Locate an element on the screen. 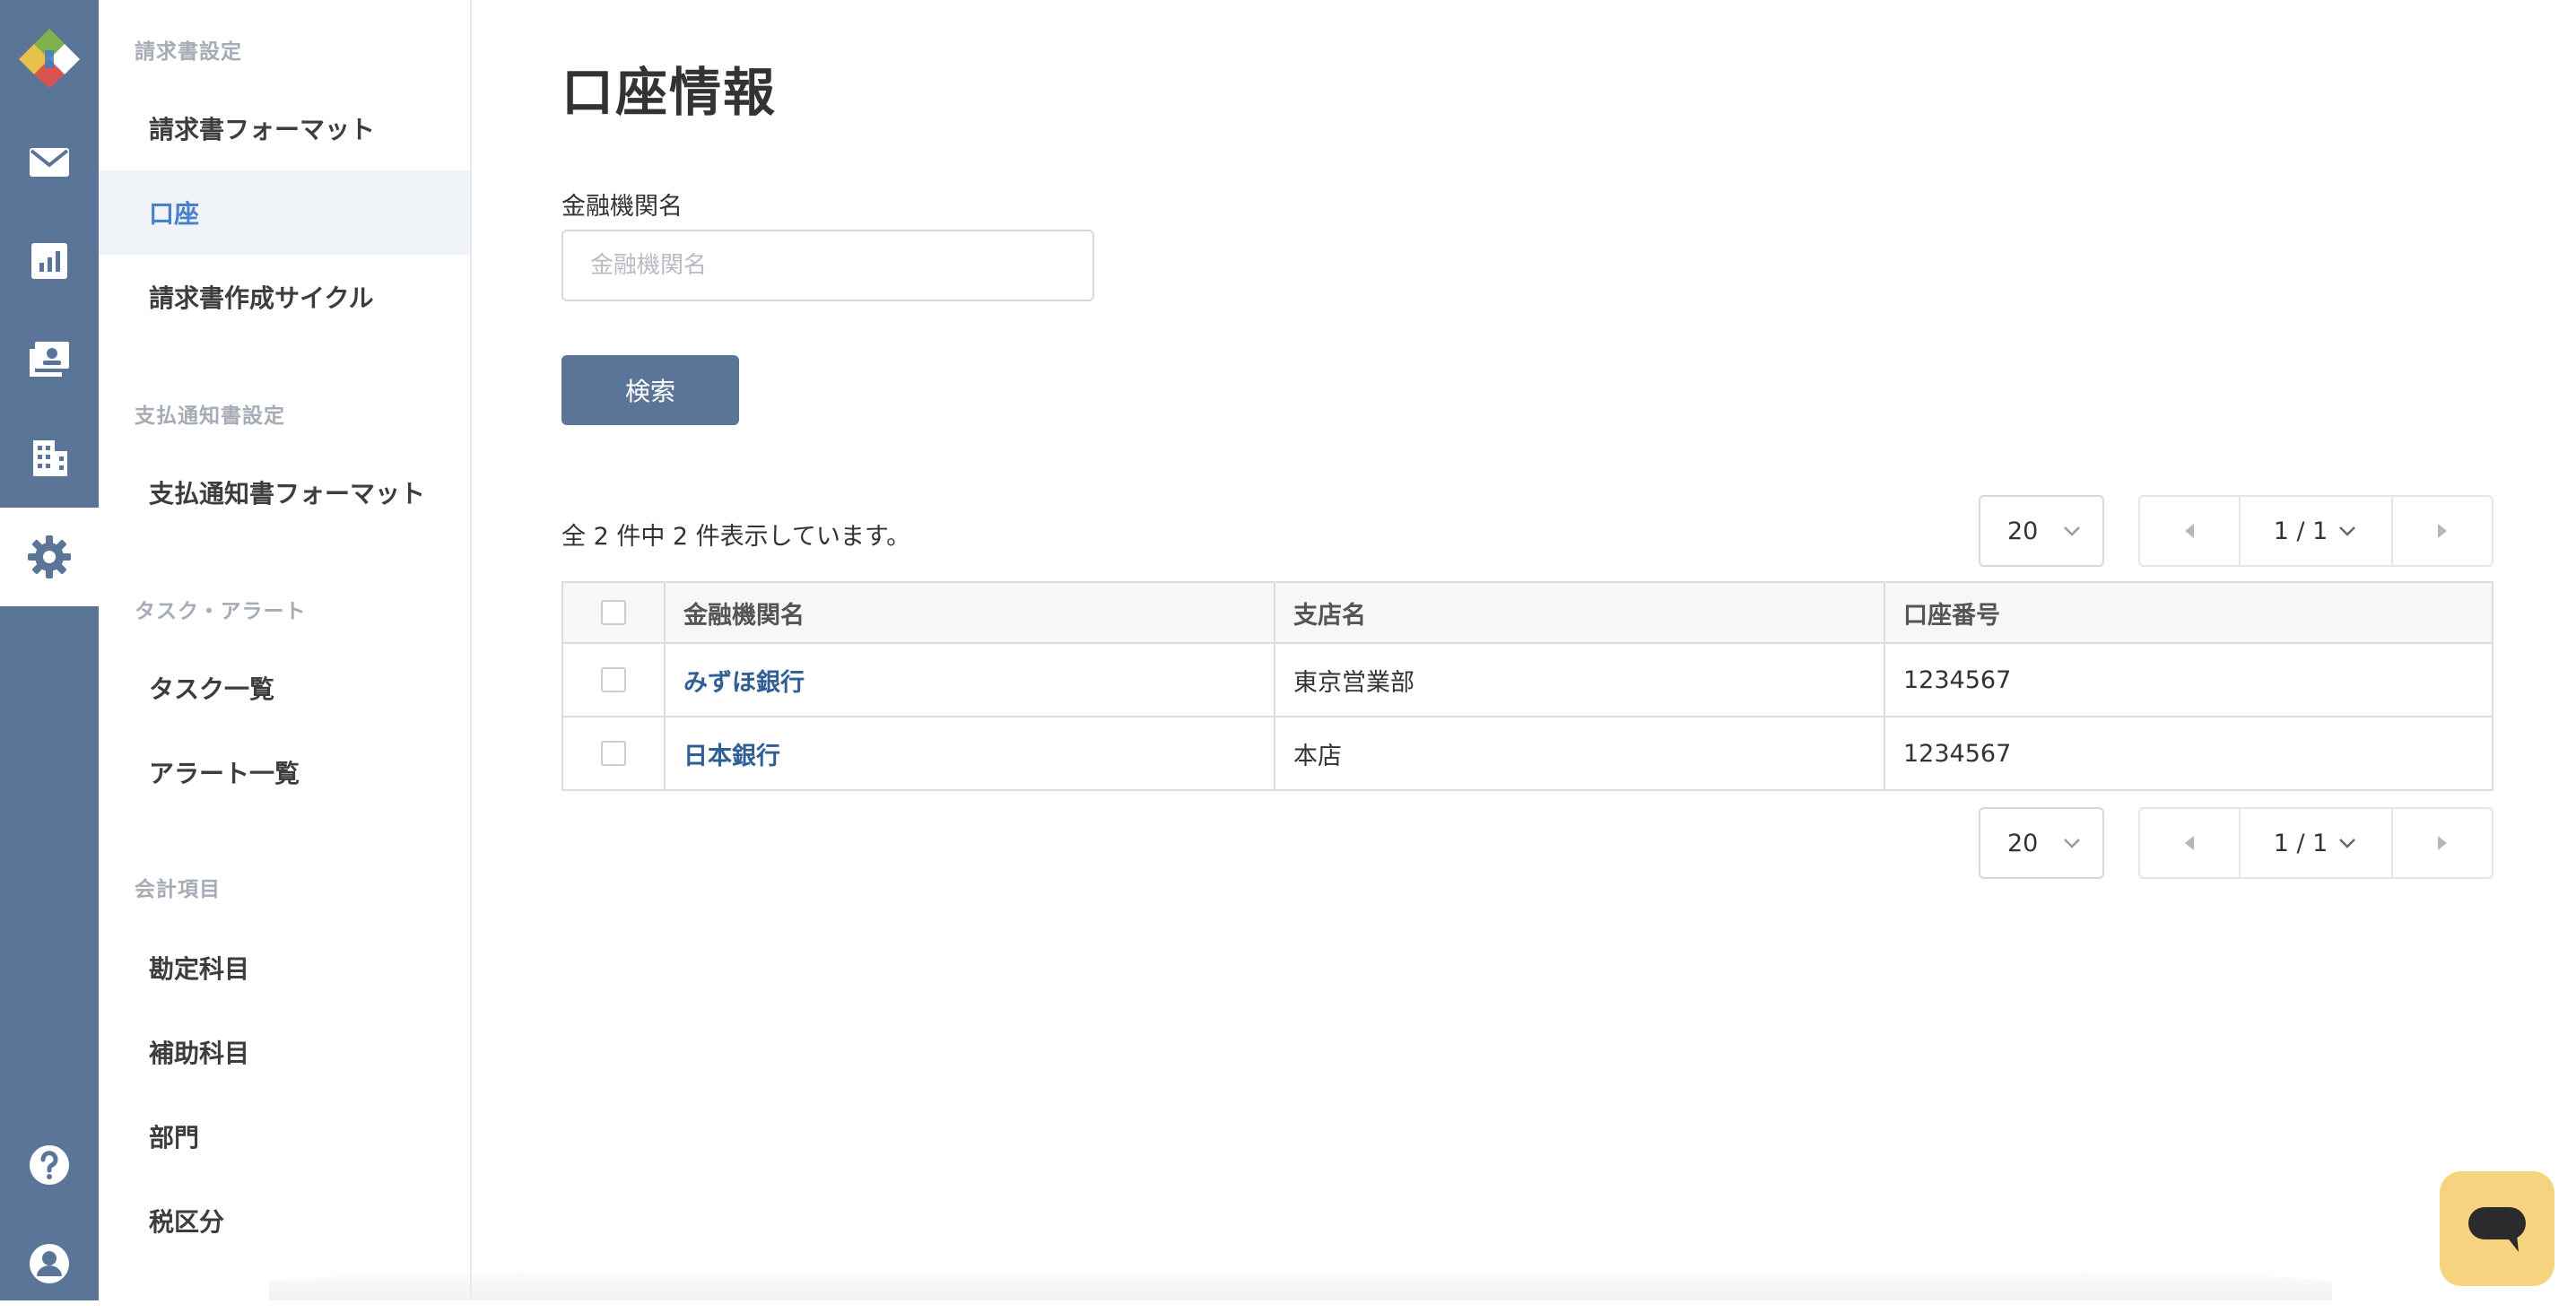 The image size is (2576, 1313). result-count: 全 2 件中 2 件表示しています。 is located at coordinates (736, 537).